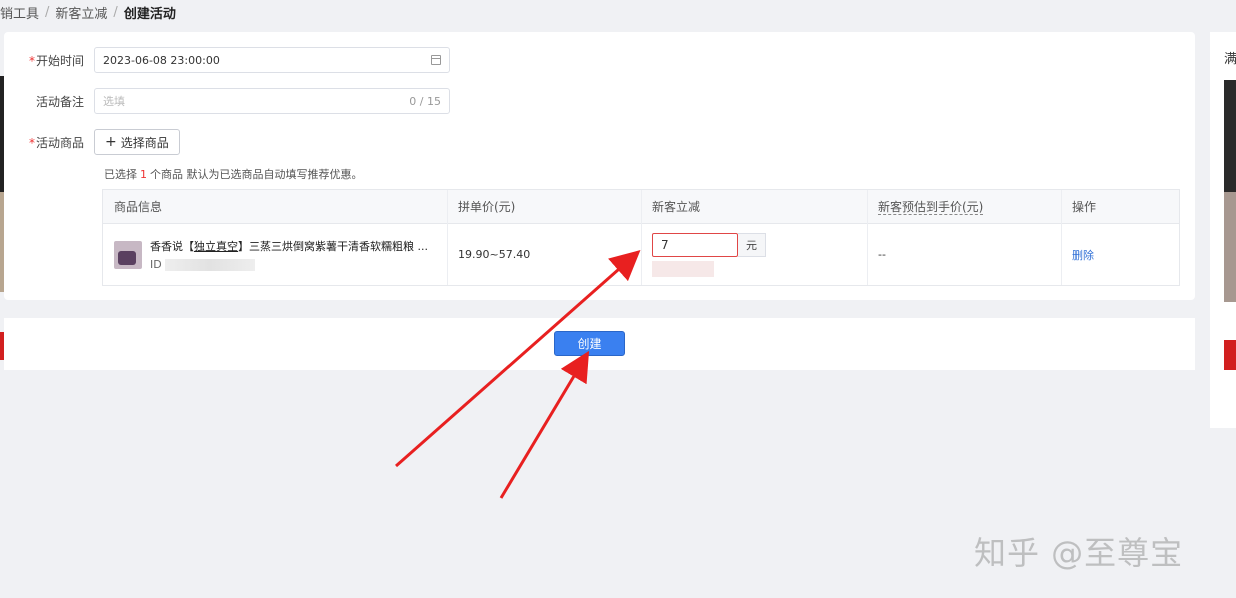  Describe the element at coordinates (436, 60) in the screenshot. I see `calendar-icon` at that location.